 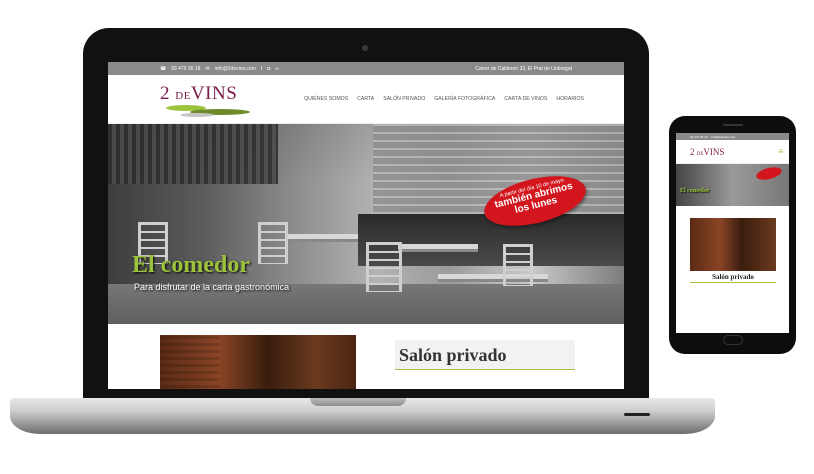 I want to click on hamburger-icon: ≡, so click(x=780, y=151).